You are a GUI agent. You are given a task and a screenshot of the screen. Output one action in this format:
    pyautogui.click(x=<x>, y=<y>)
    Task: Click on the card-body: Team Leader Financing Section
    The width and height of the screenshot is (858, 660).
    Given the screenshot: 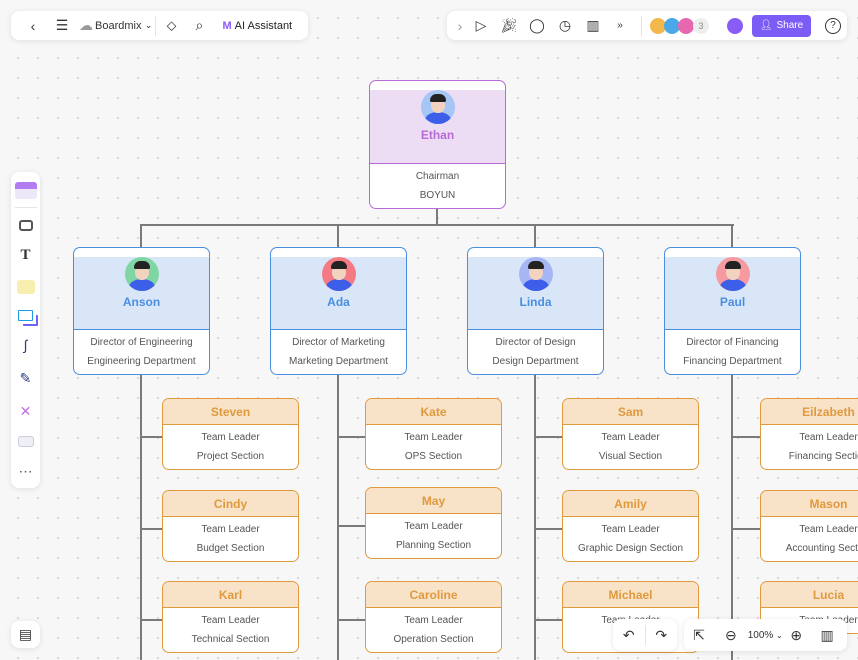 What is the action you would take?
    pyautogui.click(x=809, y=447)
    